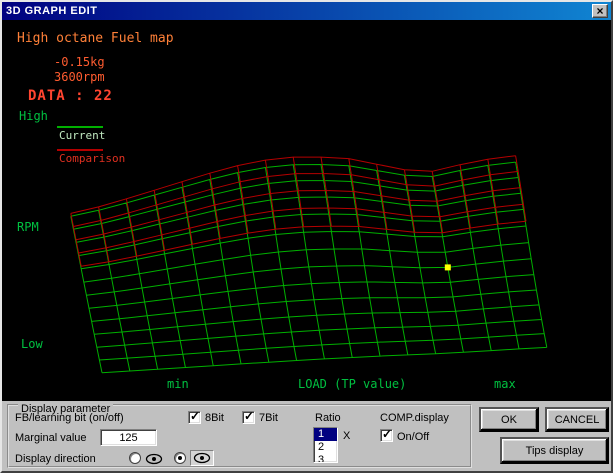 The height and width of the screenshot is (473, 613). Describe the element at coordinates (328, 418) in the screenshot. I see `ratio-label: Ratio` at that location.